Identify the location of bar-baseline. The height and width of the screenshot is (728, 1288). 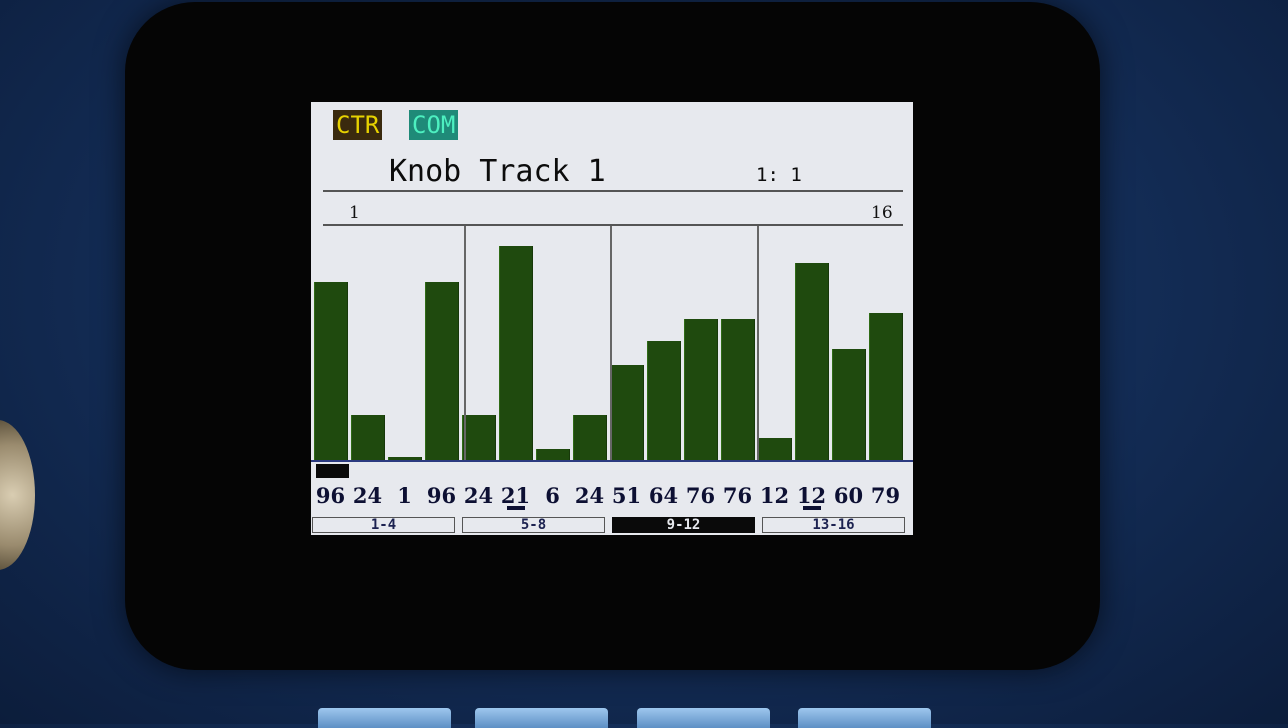
(612, 461).